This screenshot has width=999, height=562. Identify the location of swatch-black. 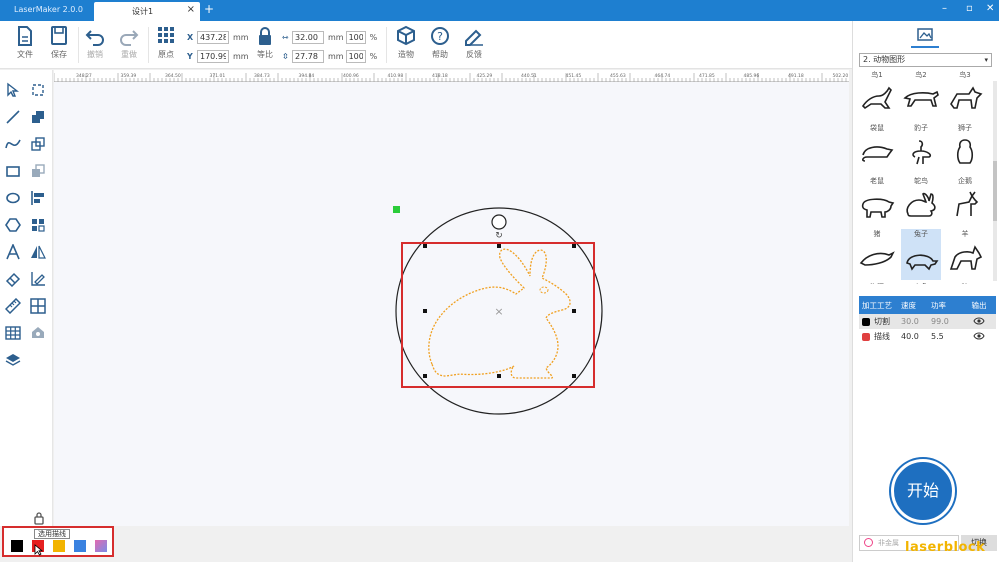
(17, 546).